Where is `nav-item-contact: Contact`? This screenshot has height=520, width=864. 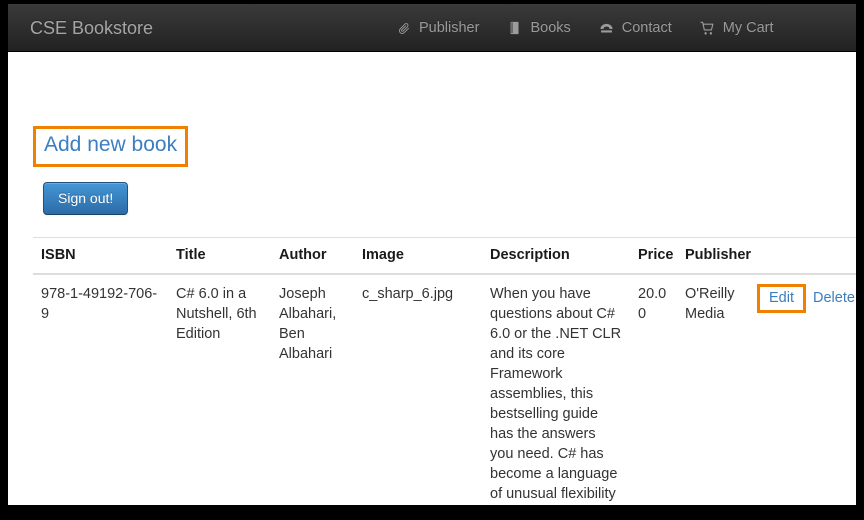 nav-item-contact: Contact is located at coordinates (635, 28).